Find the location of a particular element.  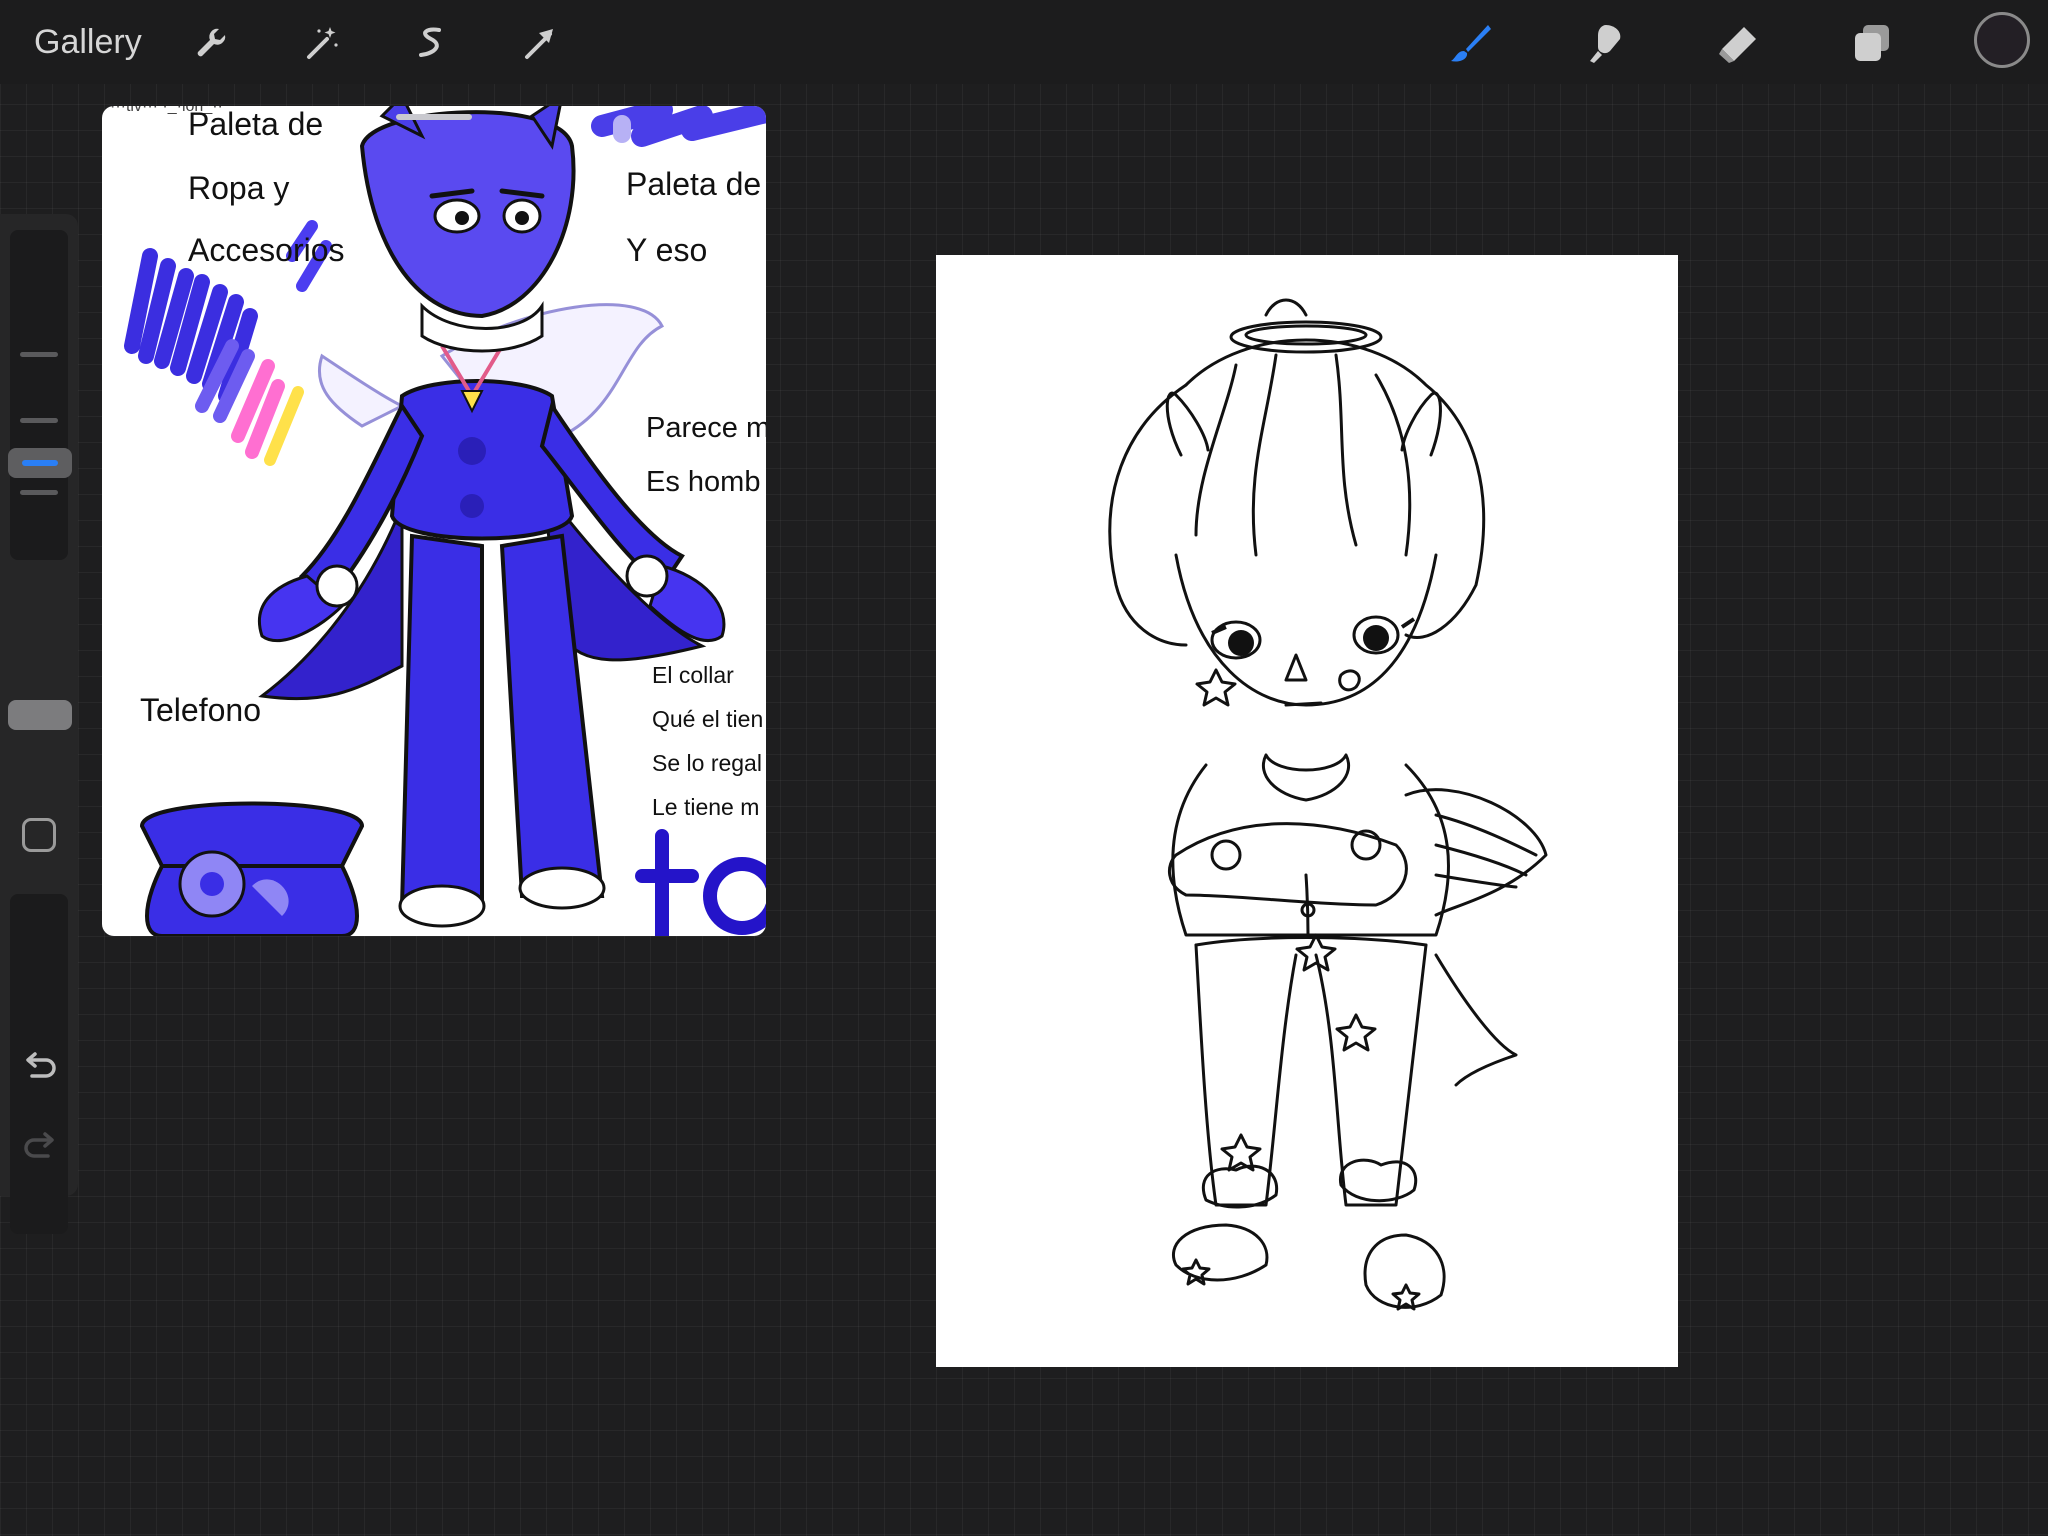

transform-arrow-icon is located at coordinates (539, 44).